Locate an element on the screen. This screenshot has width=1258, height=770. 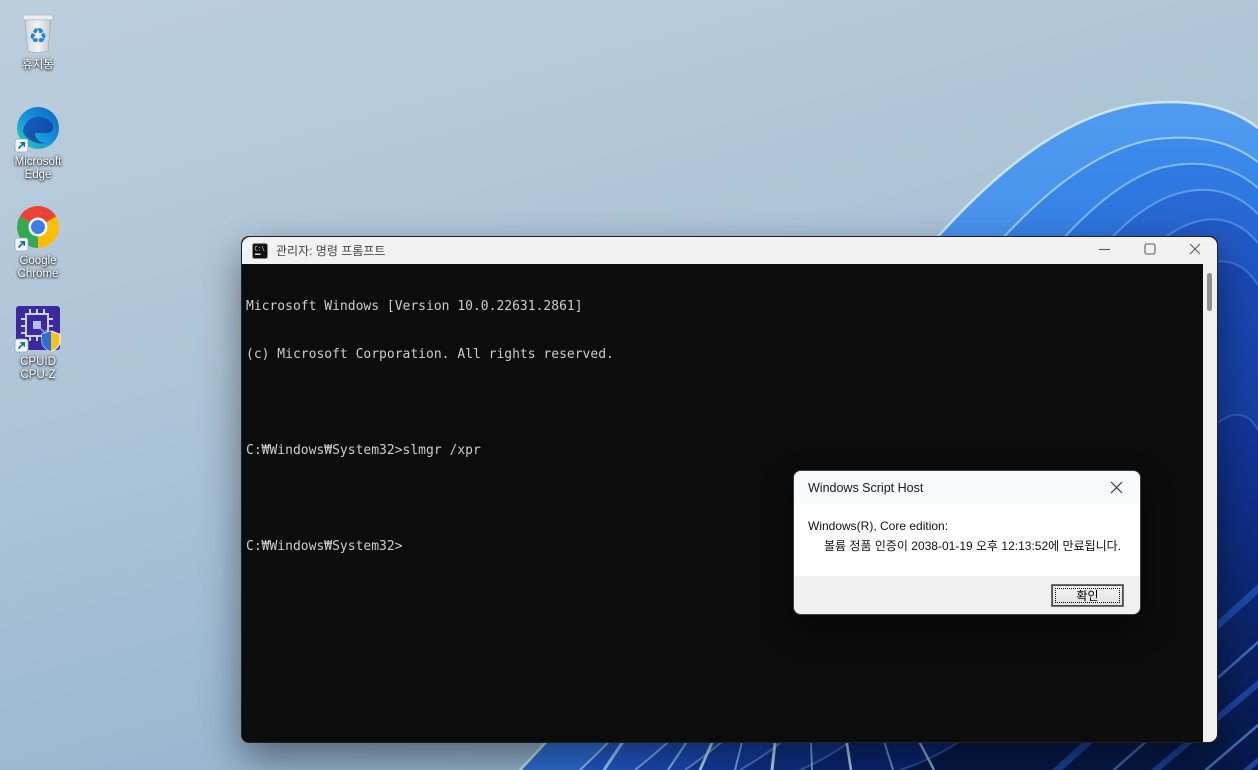
desktop-icon-google-chrome: Google Chrome is located at coordinates (38, 242).